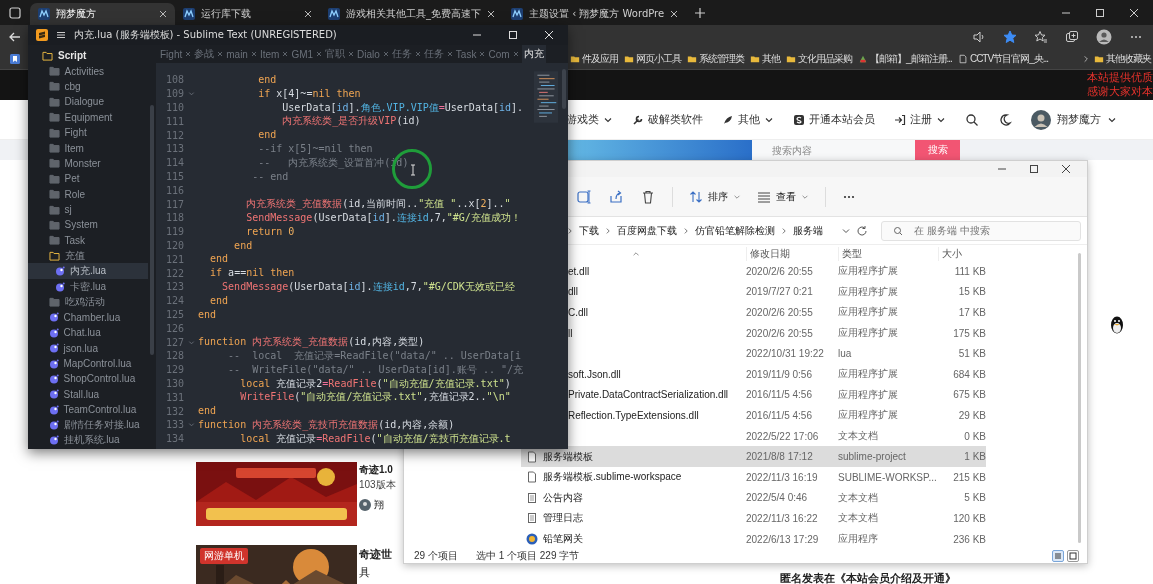 This screenshot has width=1153, height=584. I want to click on rename-icon, so click(584, 196).